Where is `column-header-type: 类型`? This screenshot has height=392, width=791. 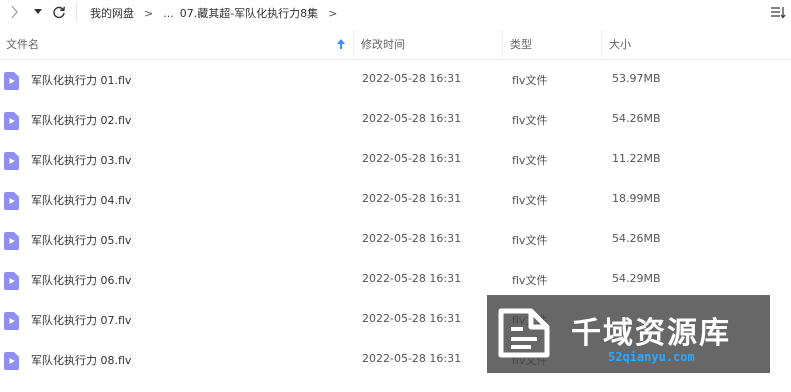
column-header-type: 类型 is located at coordinates (553, 45).